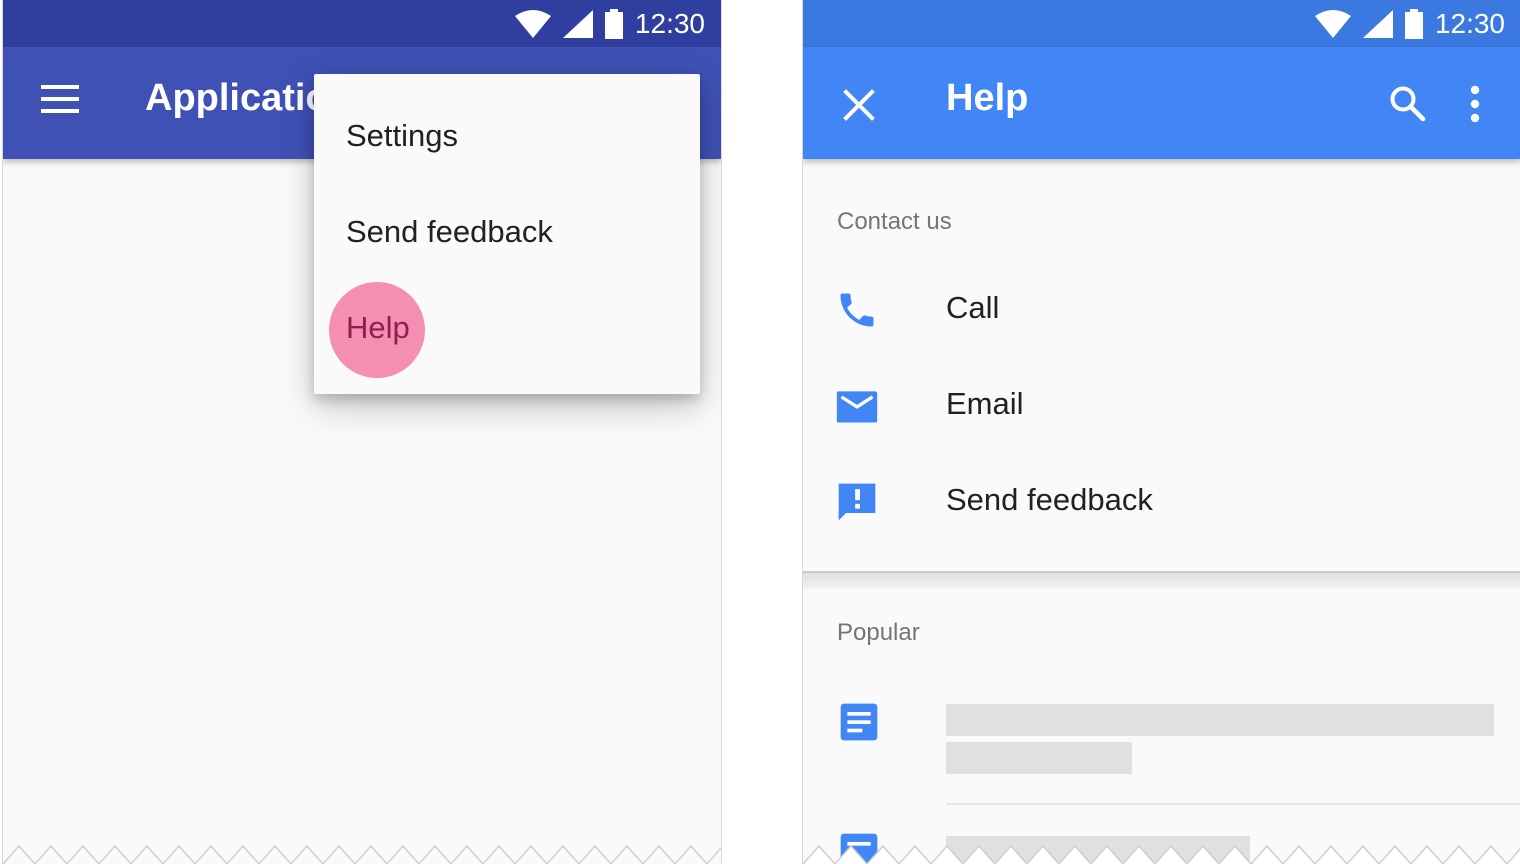 The image size is (1520, 864). What do you see at coordinates (894, 221) in the screenshot?
I see `section-label-contact: Contact us` at bounding box center [894, 221].